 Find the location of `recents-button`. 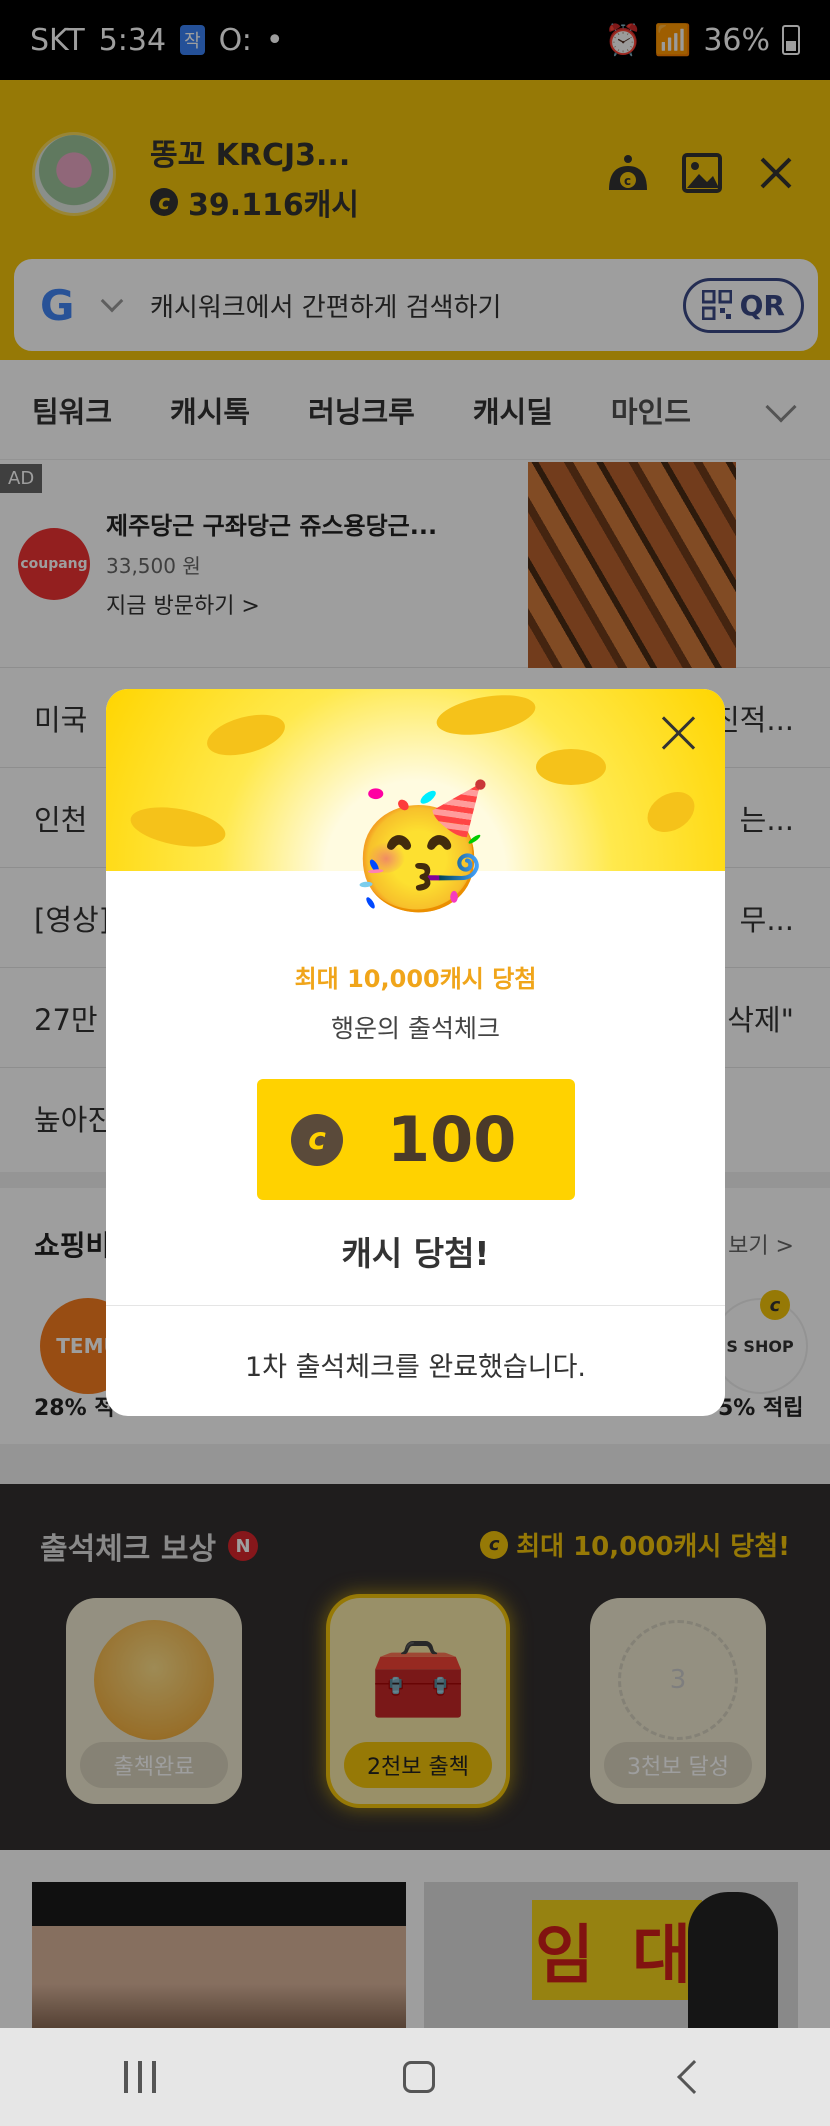

recents-button is located at coordinates (139, 2077).